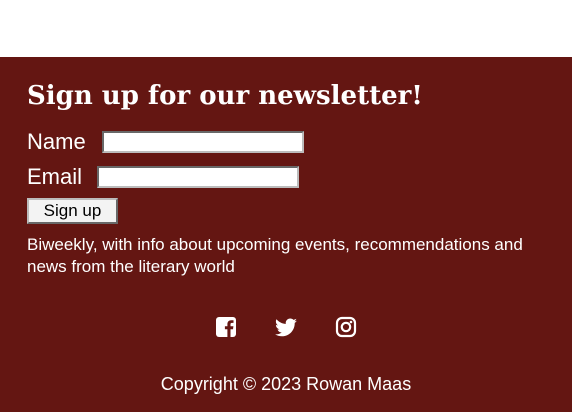 The width and height of the screenshot is (572, 412). I want to click on social-links, so click(286, 327).